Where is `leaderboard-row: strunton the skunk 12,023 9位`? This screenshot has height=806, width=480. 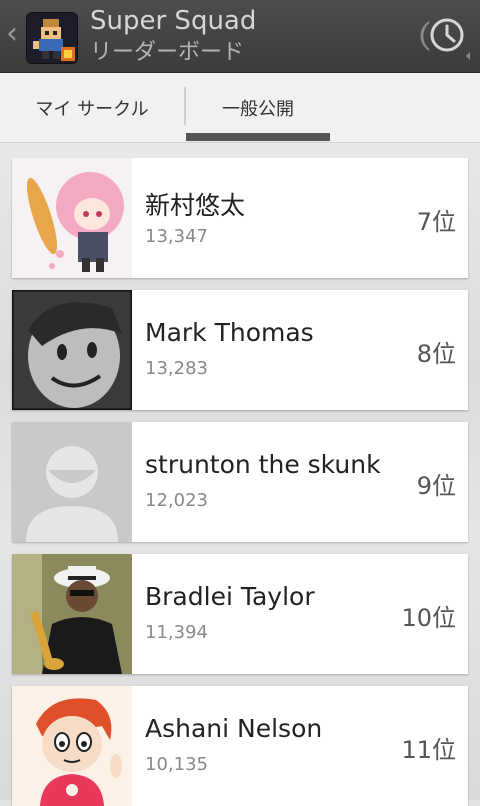 leaderboard-row: strunton the skunk 12,023 9位 is located at coordinates (240, 482).